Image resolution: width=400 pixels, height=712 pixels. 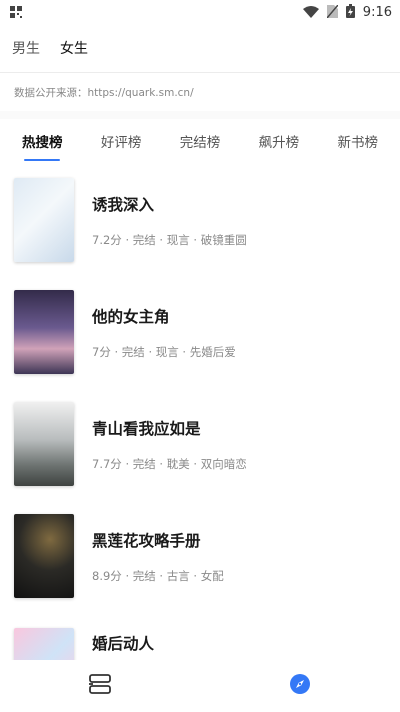 I want to click on tab-top-rated: 好评榜, so click(x=121, y=141).